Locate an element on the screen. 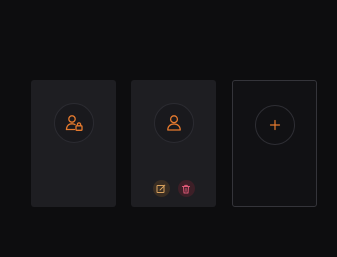  edit-profile-button is located at coordinates (161, 188).